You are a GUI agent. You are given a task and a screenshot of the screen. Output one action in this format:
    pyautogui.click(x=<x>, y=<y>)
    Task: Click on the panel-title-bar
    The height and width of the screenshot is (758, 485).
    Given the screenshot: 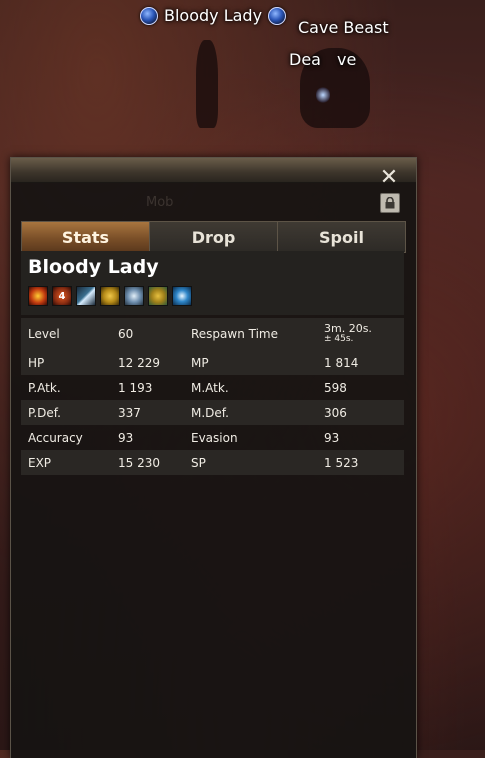 What is the action you would take?
    pyautogui.click(x=213, y=170)
    